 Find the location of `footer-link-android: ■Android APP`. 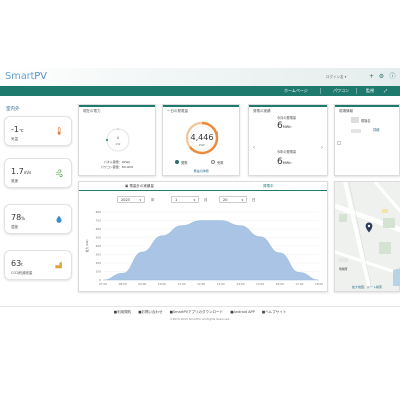

footer-link-android: ■Android APP is located at coordinates (242, 312).